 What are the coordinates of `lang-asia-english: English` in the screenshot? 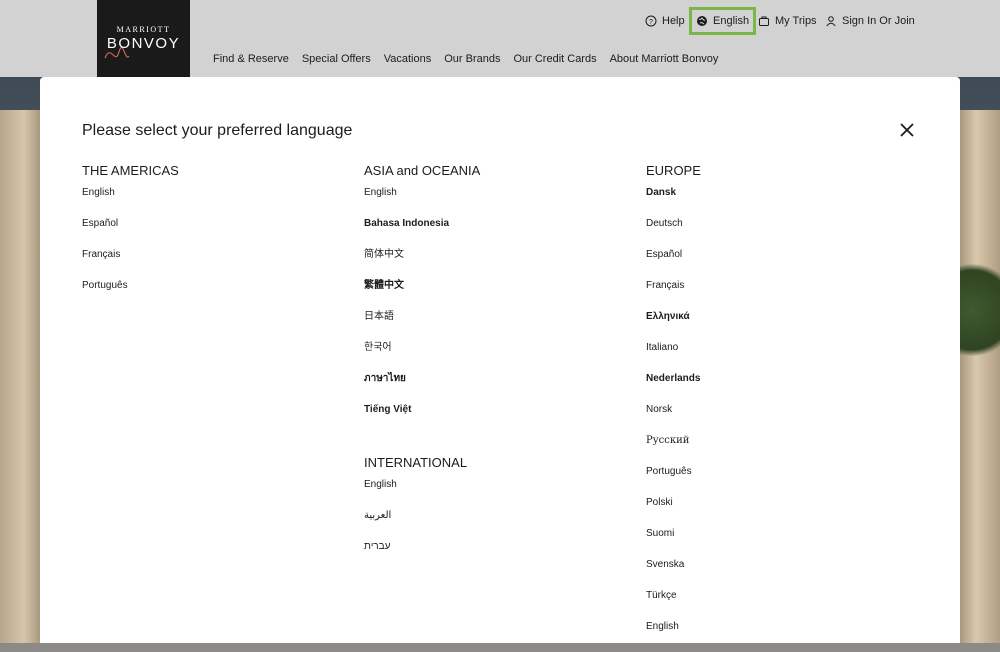 It's located at (422, 202).